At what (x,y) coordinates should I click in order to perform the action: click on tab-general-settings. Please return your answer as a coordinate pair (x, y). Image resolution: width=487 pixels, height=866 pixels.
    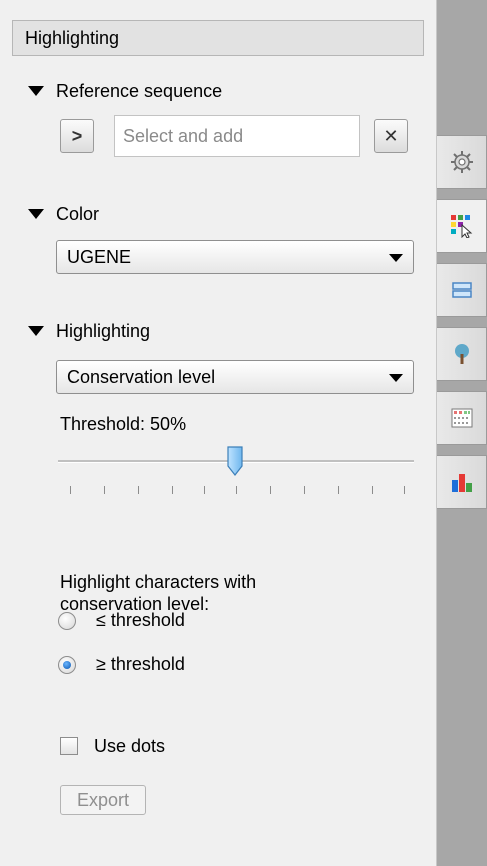
    Looking at the image, I should click on (462, 162).